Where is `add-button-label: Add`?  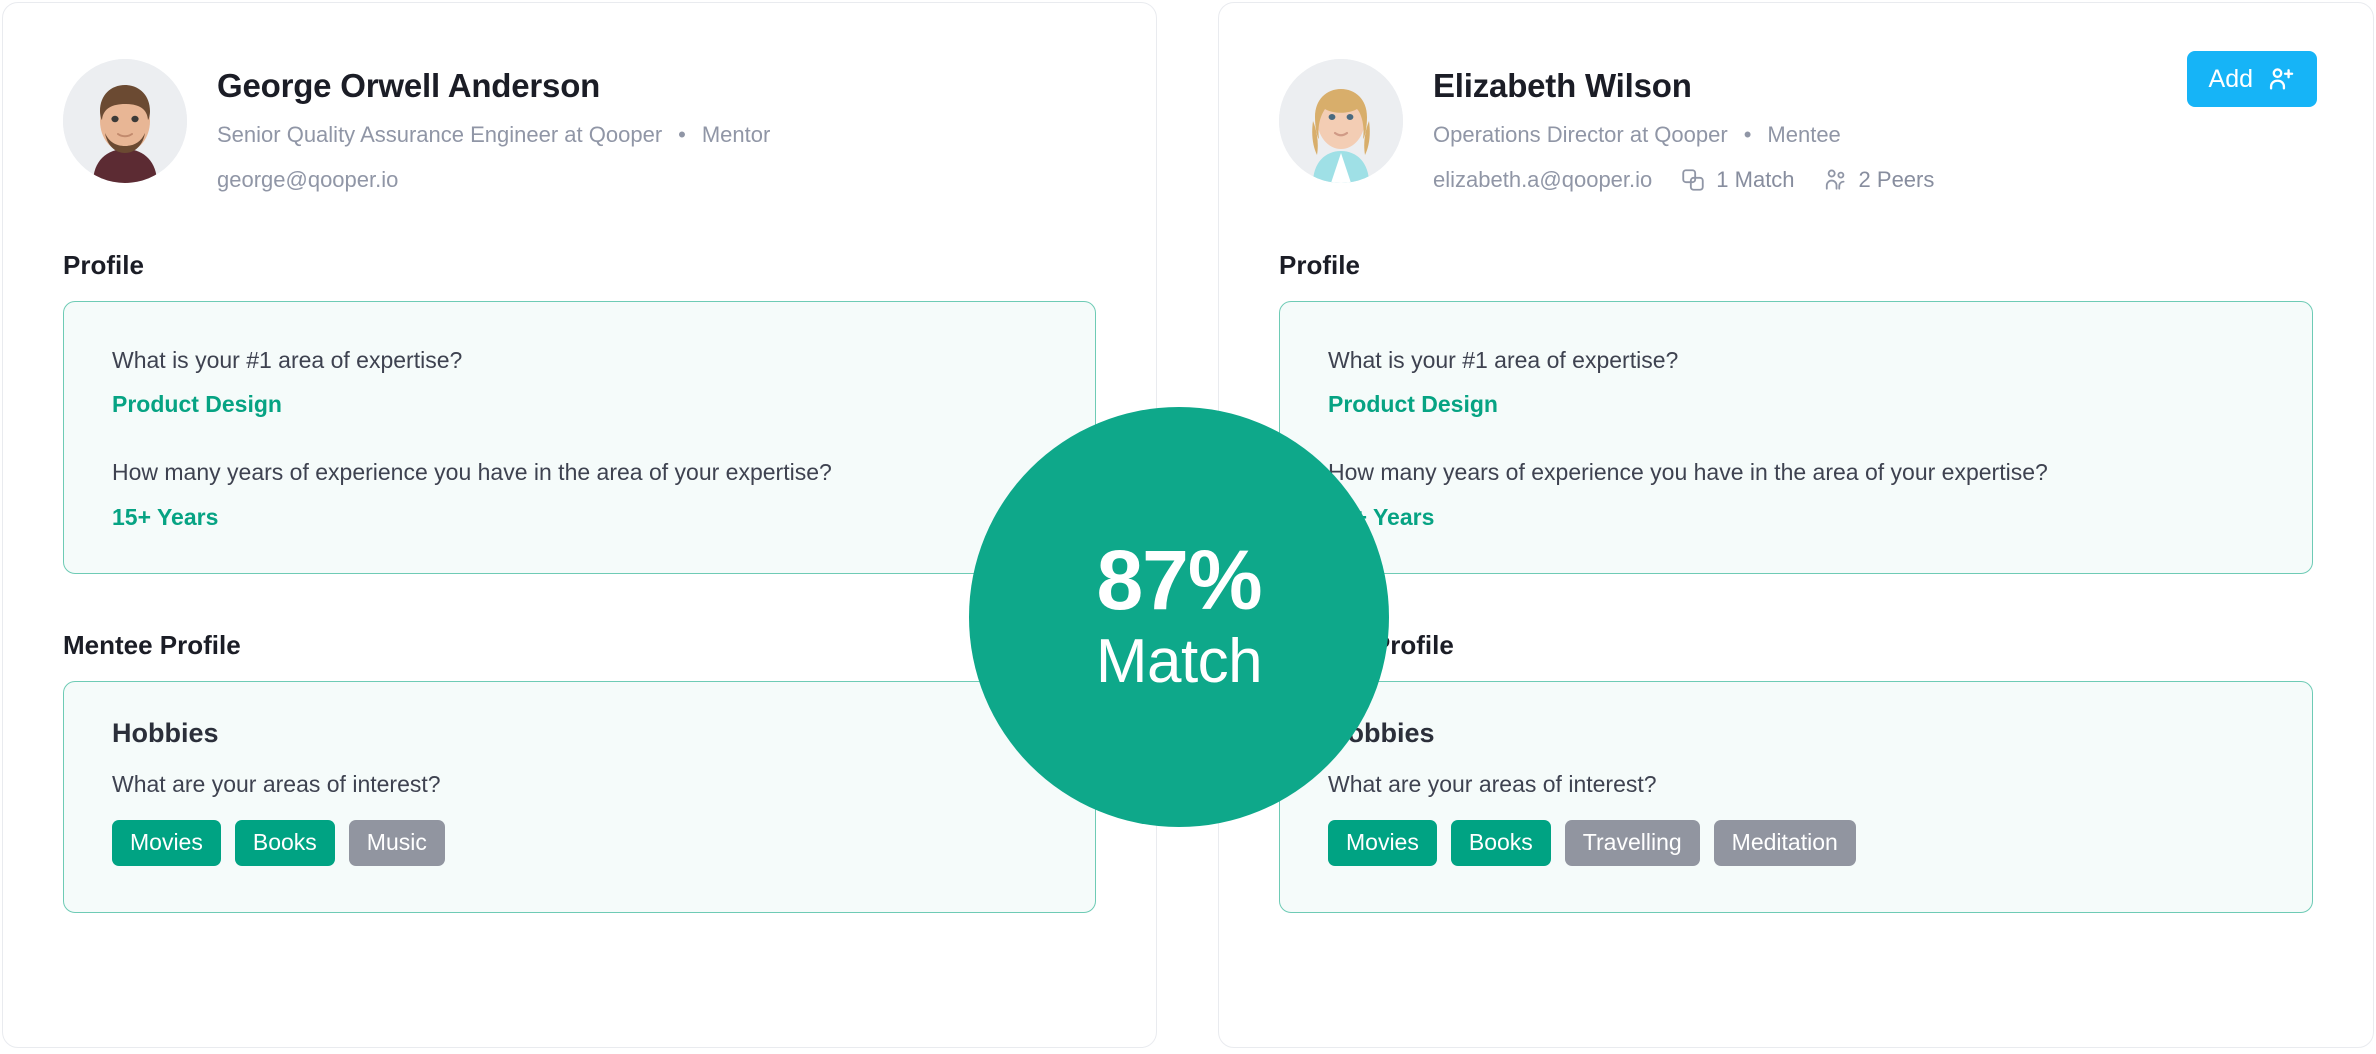
add-button-label: Add is located at coordinates (2230, 78).